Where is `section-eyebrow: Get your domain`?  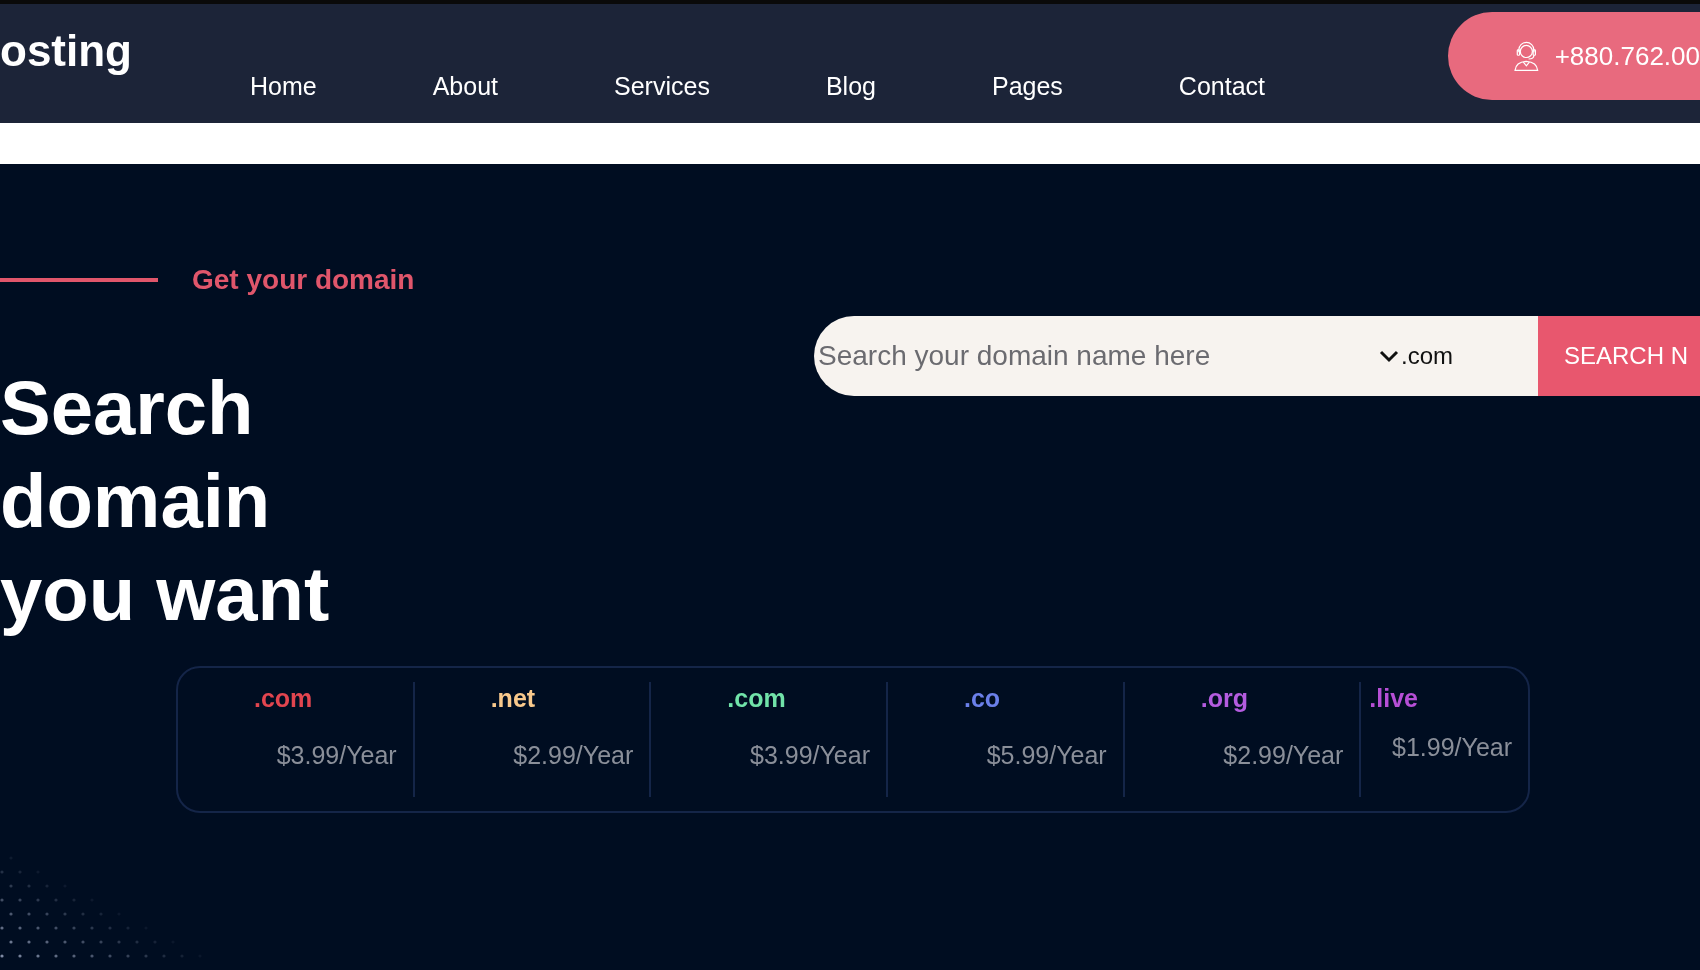
section-eyebrow: Get your domain is located at coordinates (303, 280).